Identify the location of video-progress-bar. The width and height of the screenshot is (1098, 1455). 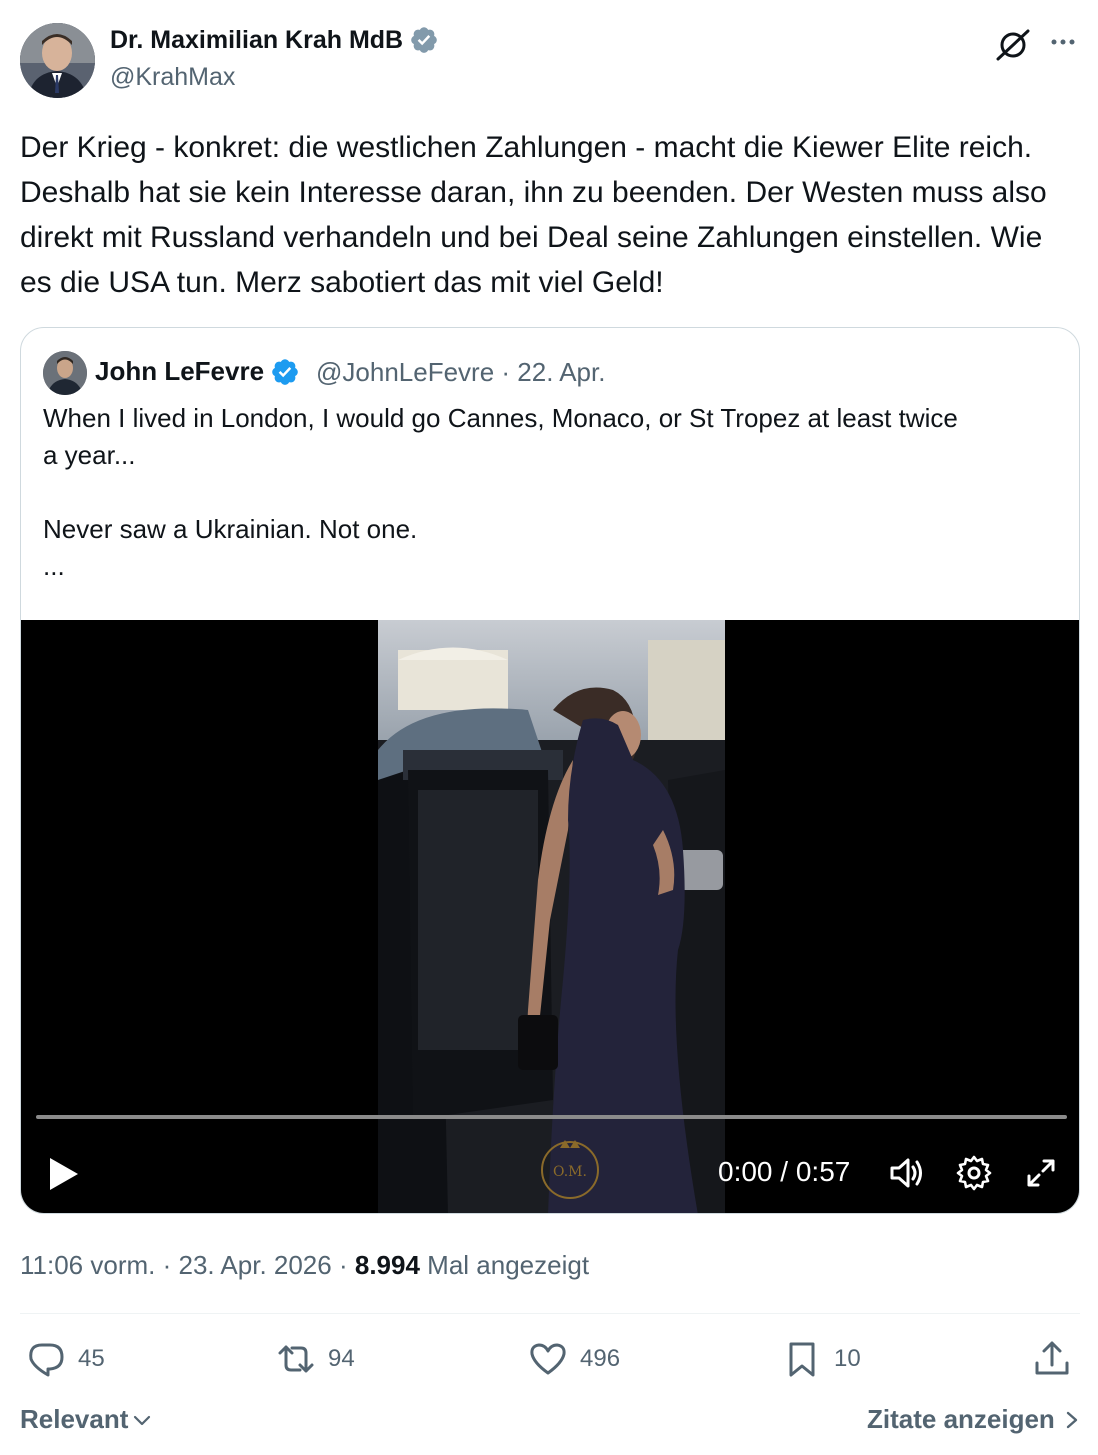
(551, 1117).